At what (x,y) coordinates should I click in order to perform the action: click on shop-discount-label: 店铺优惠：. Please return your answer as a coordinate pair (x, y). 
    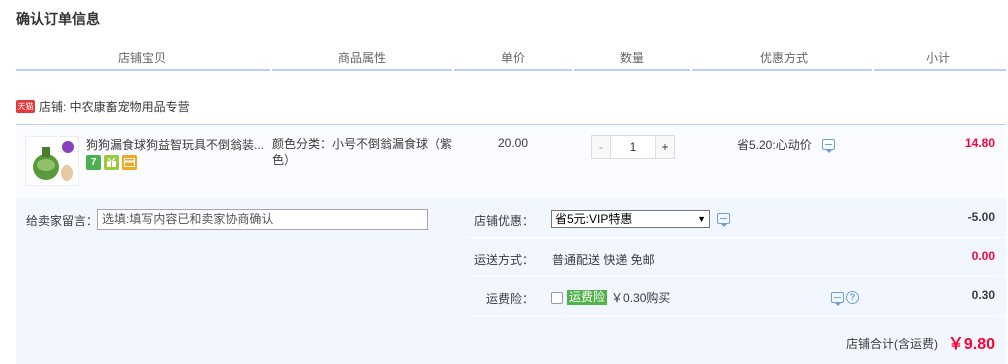
    Looking at the image, I should click on (503, 221).